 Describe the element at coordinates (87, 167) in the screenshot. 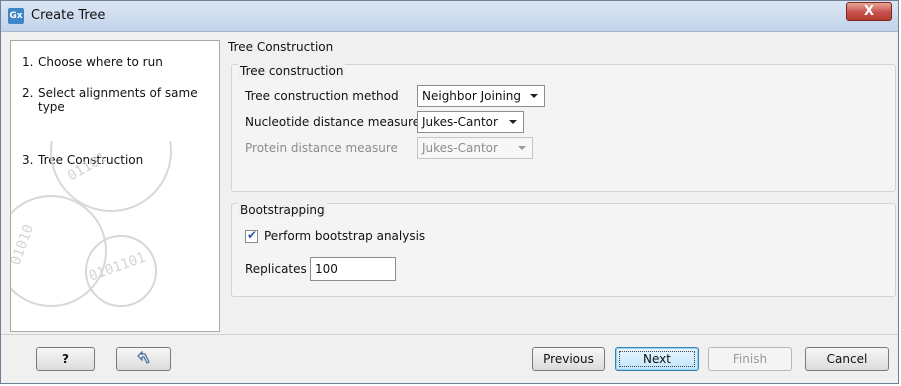

I see `svg-text: 01101` at that location.